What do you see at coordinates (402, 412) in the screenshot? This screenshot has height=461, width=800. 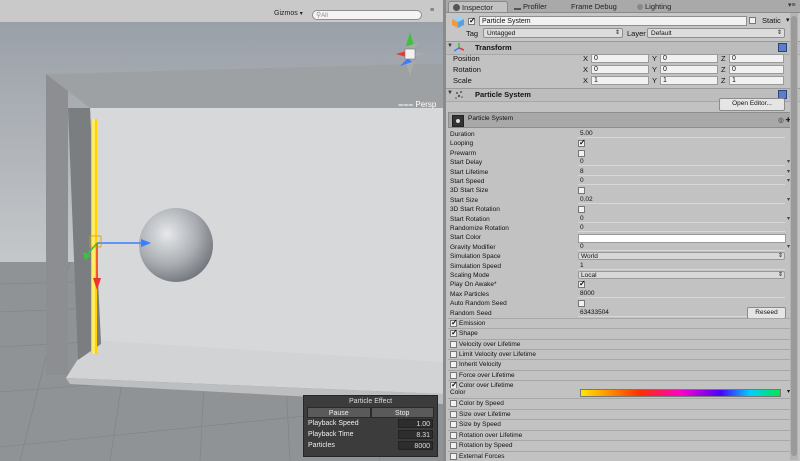 I see `stop-button: Stop` at bounding box center [402, 412].